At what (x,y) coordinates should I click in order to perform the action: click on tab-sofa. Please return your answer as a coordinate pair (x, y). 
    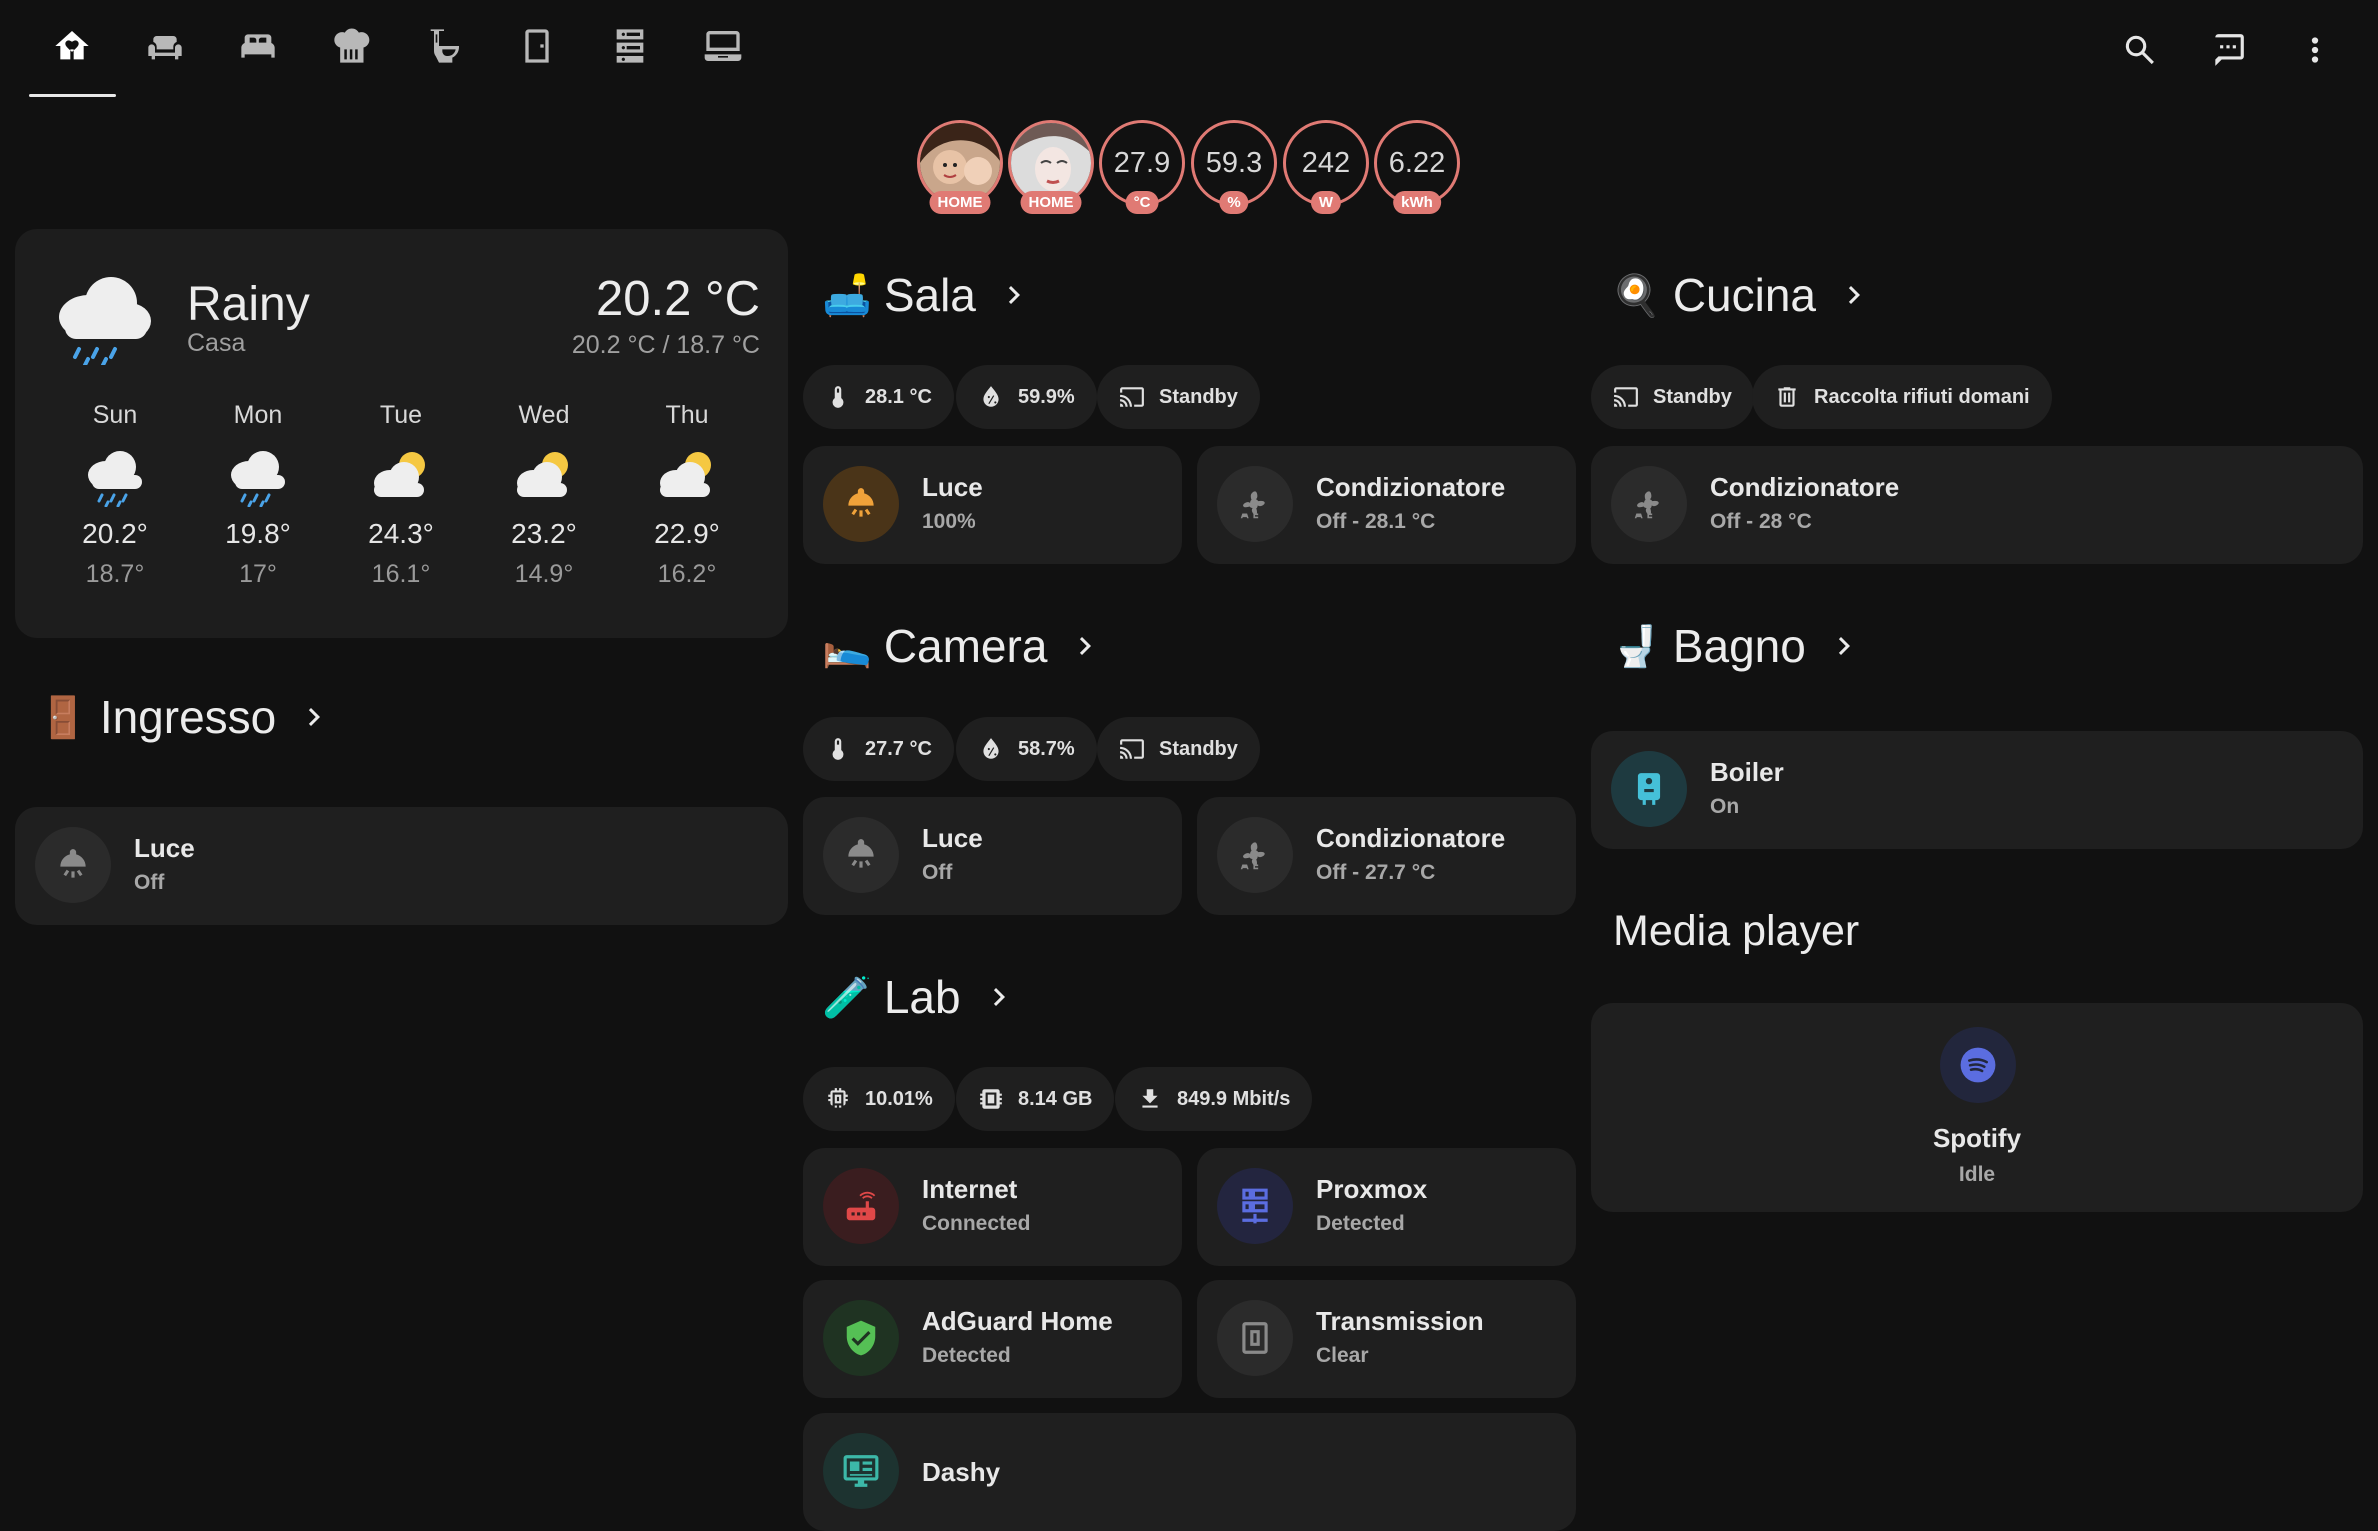
    Looking at the image, I should click on (165, 46).